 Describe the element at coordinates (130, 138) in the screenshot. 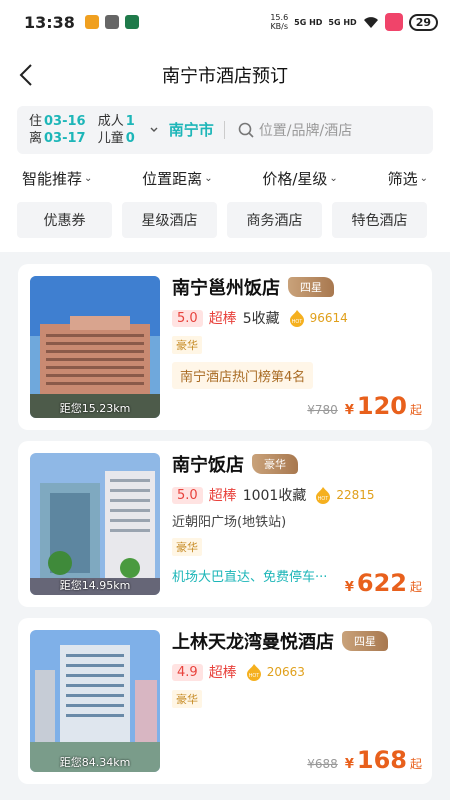

I see `children-count: 0` at that location.